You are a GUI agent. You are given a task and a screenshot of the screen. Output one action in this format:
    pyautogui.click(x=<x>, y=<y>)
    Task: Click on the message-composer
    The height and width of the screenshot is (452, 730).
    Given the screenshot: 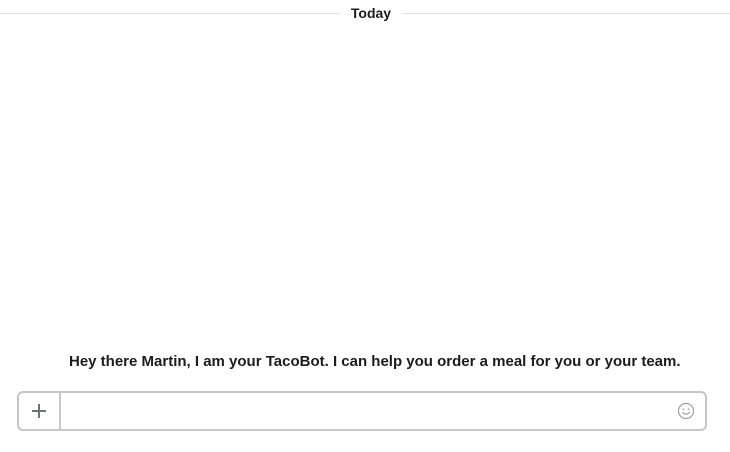 What is the action you would take?
    pyautogui.click(x=362, y=411)
    